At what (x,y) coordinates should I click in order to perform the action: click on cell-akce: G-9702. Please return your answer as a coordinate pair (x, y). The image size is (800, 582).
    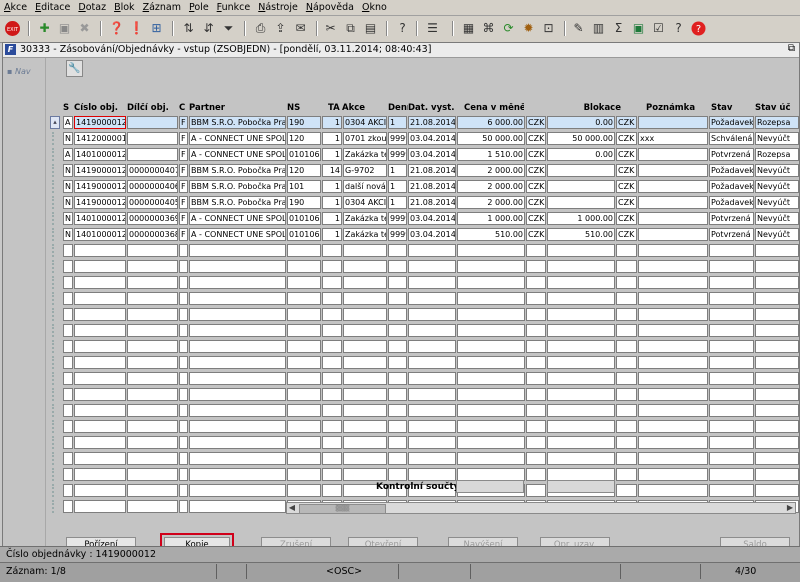
    Looking at the image, I should click on (365, 170).